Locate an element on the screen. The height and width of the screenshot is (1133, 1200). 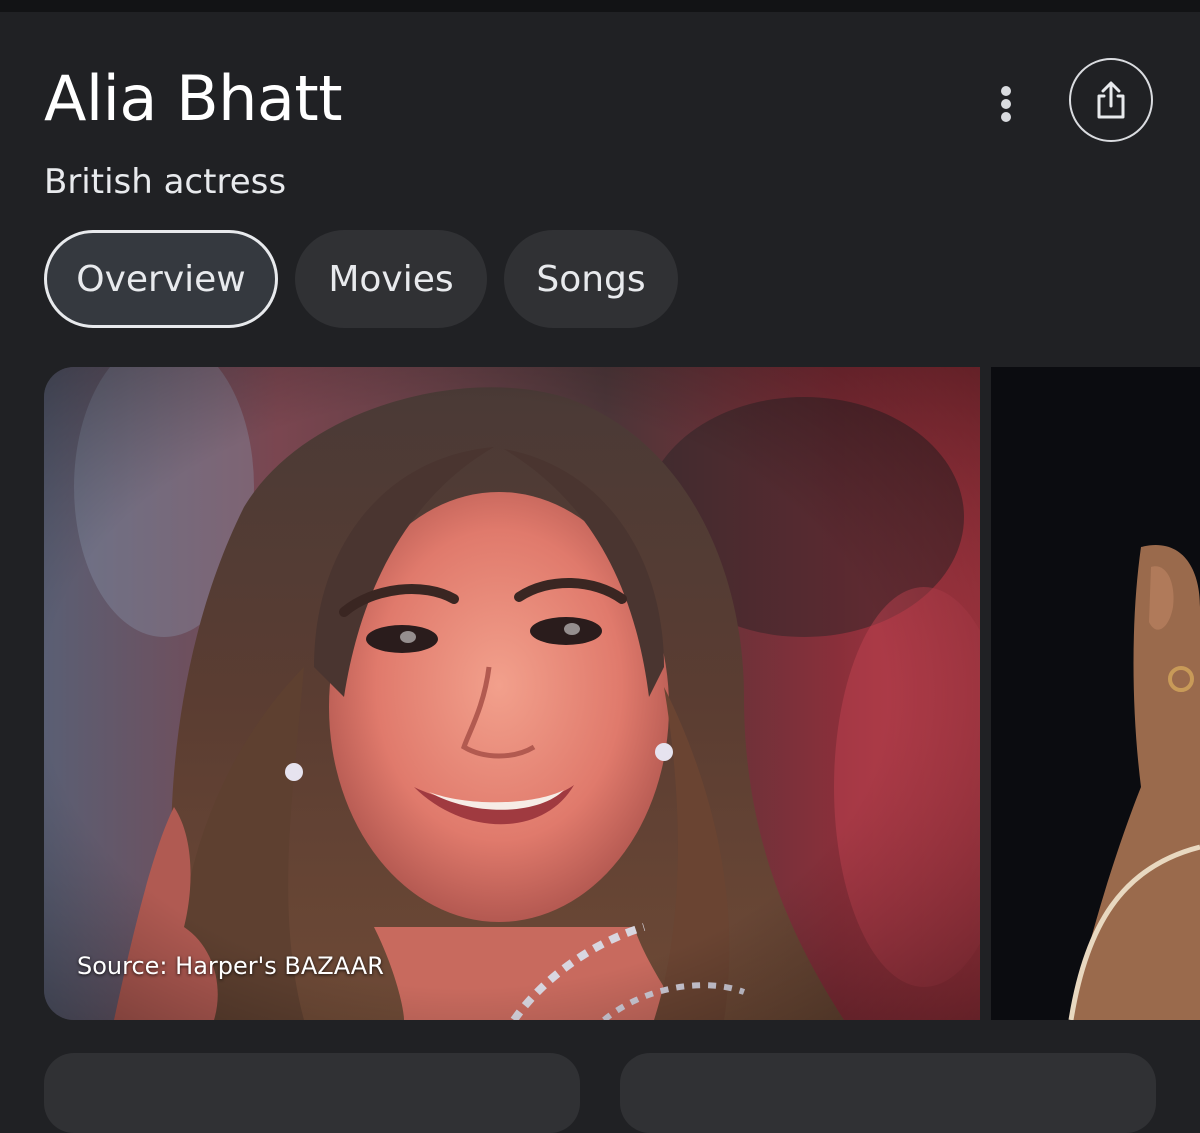
tab-overview: Overview is located at coordinates (161, 279).